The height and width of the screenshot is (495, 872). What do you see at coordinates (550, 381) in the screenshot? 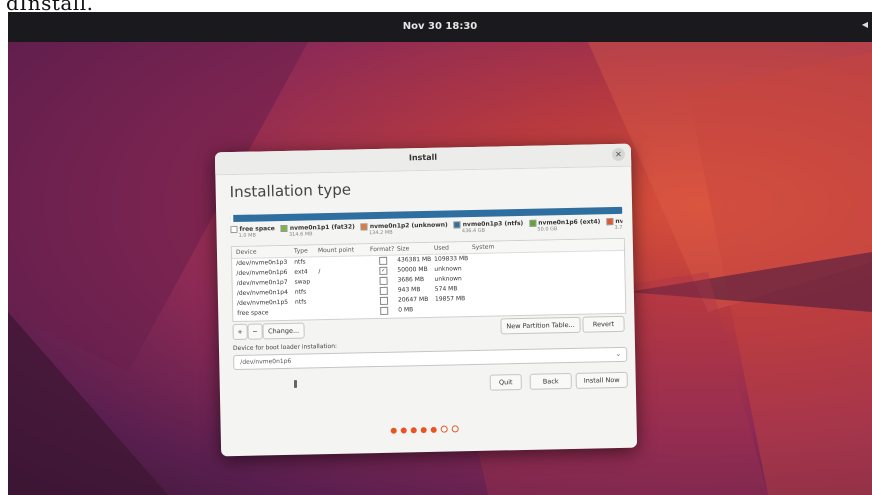
I see `back-button: Back` at bounding box center [550, 381].